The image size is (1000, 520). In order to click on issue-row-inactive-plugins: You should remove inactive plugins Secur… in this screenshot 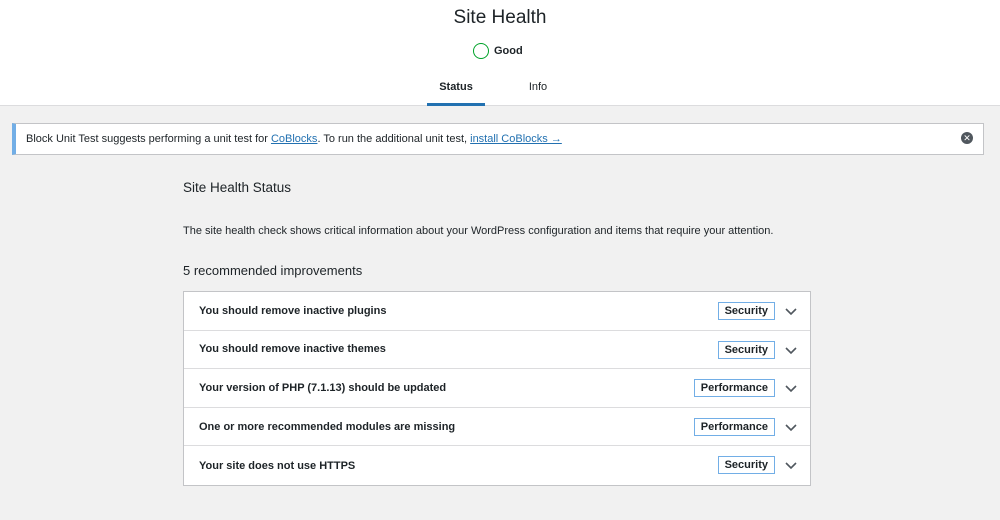, I will do `click(497, 311)`.